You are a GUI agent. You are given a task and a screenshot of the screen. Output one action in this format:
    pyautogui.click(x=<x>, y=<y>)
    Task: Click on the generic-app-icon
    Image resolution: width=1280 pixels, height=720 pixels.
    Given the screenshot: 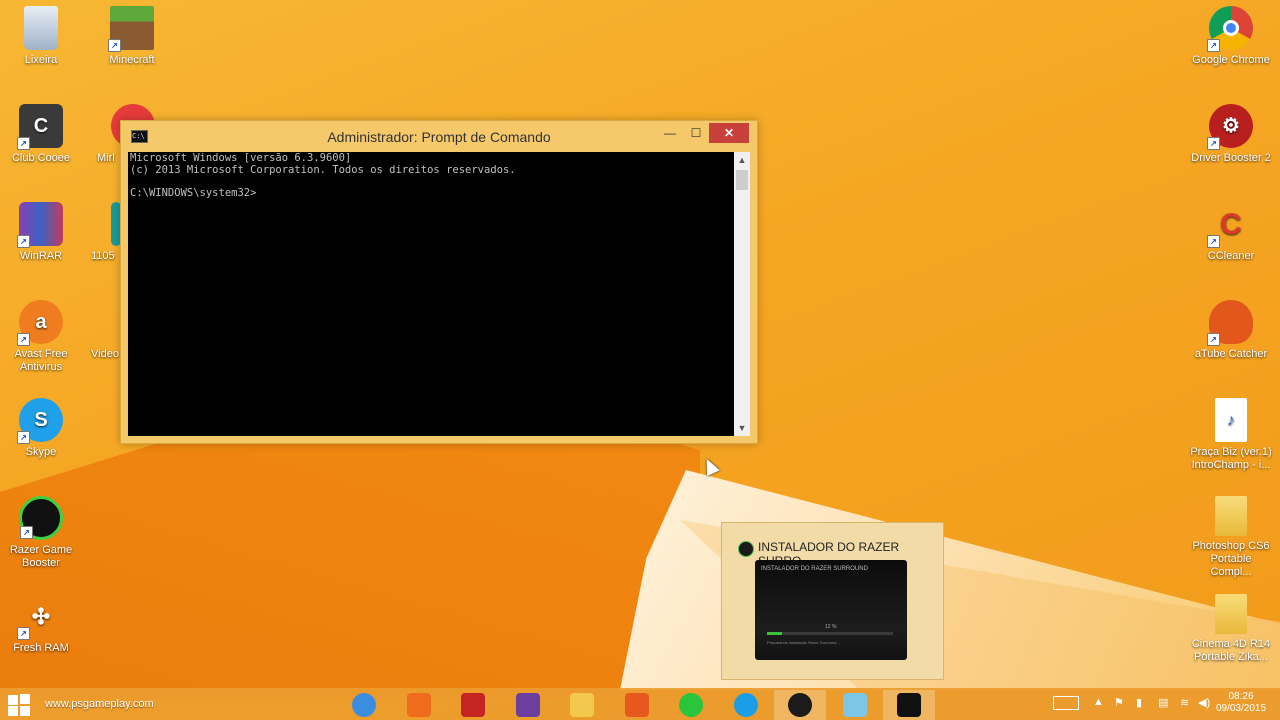 What is the action you would take?
    pyautogui.click(x=854, y=705)
    